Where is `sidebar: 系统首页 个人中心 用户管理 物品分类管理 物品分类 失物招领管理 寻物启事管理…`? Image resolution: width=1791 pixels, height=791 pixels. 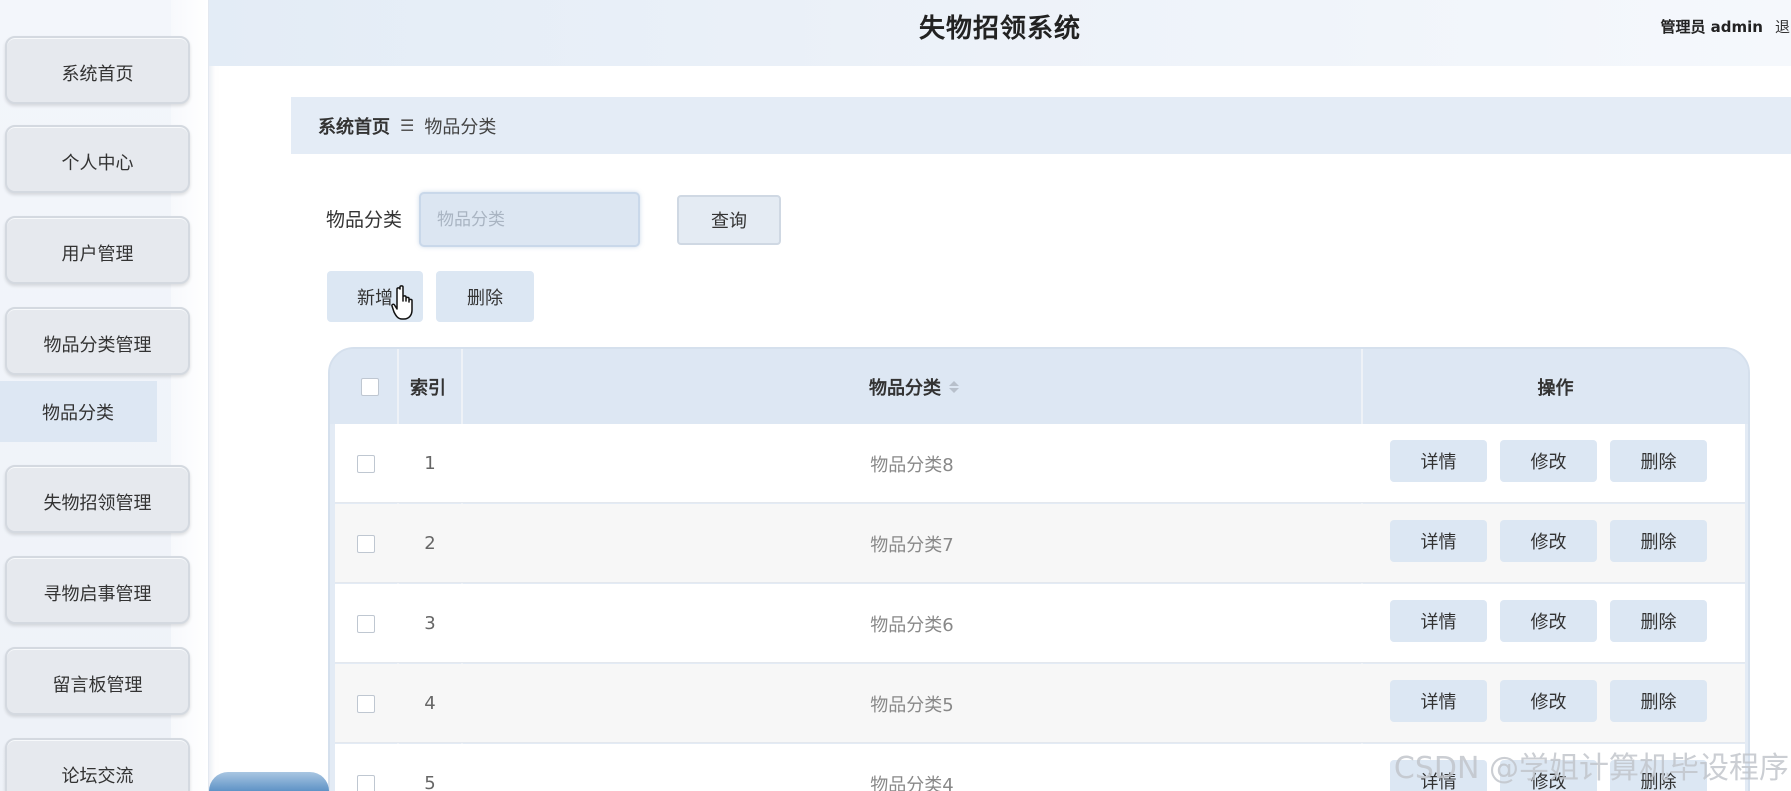 sidebar: 系统首页 个人中心 用户管理 物品分类管理 物品分类 失物招领管理 寻物启事管理… is located at coordinates (104, 395).